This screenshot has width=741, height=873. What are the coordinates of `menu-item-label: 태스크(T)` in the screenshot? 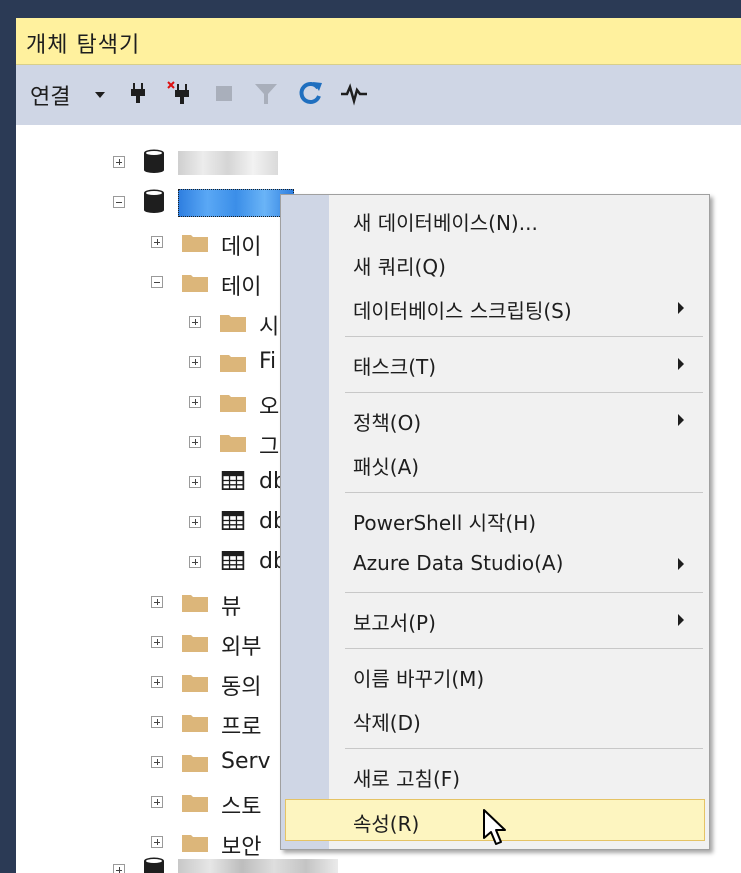 It's located at (395, 367).